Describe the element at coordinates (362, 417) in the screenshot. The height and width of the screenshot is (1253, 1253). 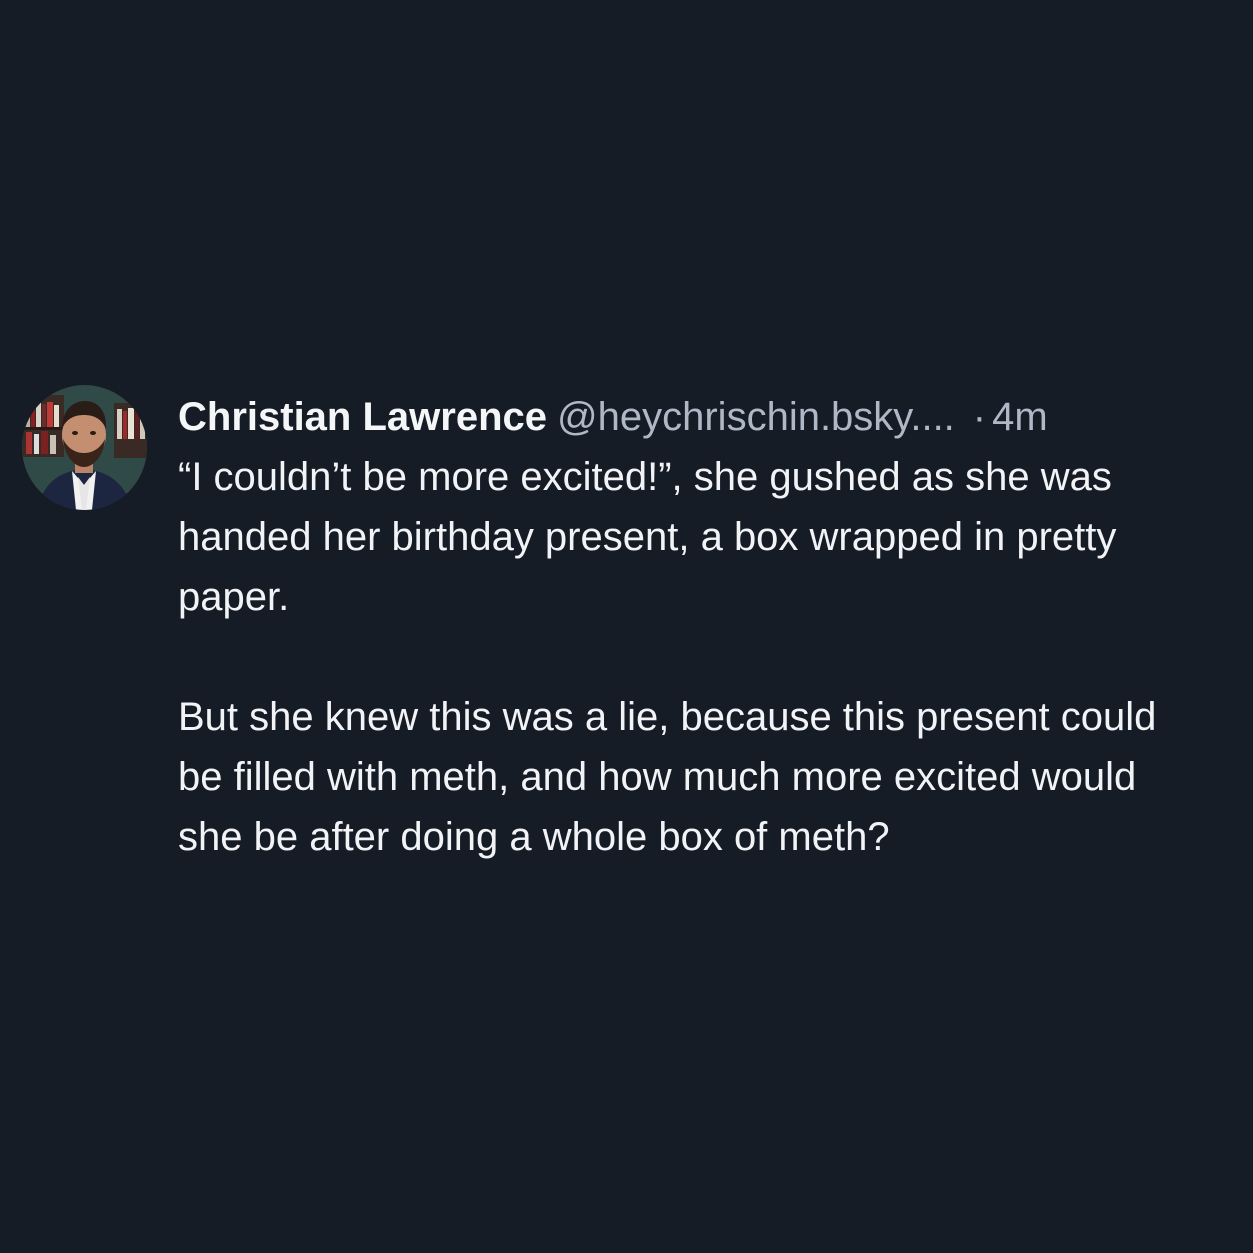
I see `author-name: Christian Lawrence` at that location.